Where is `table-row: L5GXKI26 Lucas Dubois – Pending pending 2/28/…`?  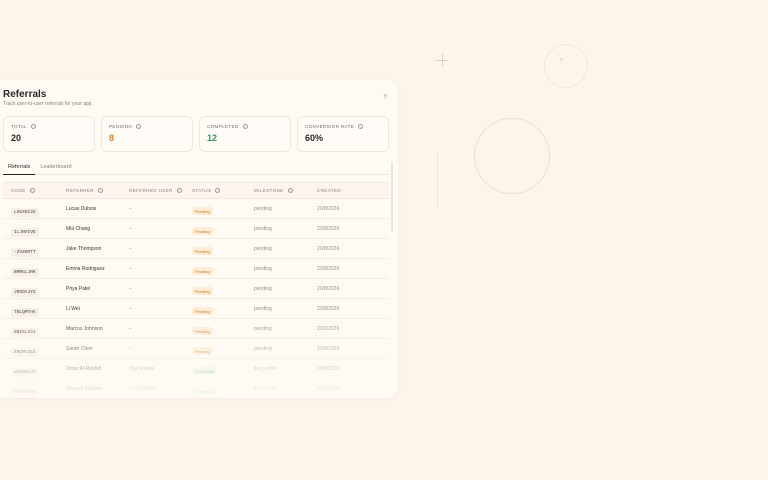 table-row: L5GXKI26 Lucas Dubois – Pending pending 2/28/… is located at coordinates (196, 209).